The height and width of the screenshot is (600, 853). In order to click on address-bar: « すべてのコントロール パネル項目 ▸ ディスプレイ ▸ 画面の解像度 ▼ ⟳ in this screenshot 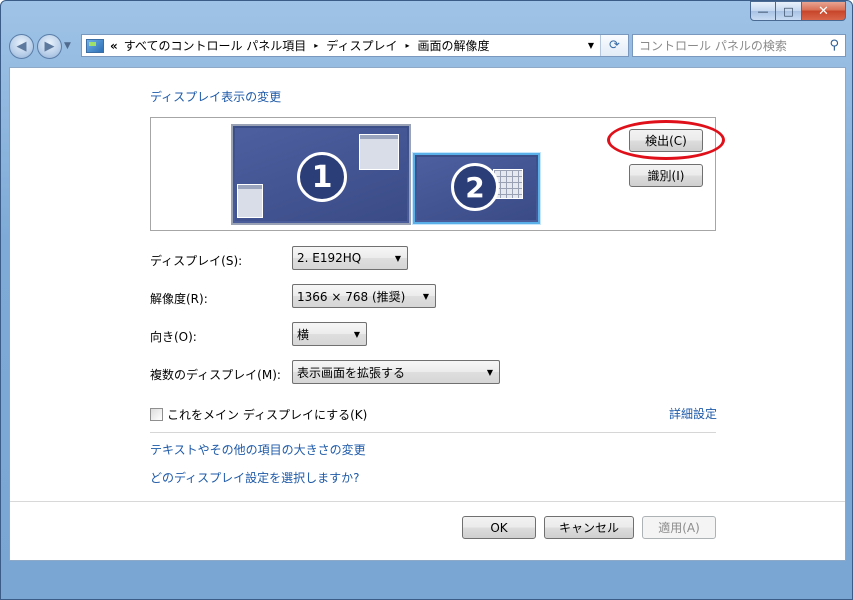, I will do `click(355, 45)`.